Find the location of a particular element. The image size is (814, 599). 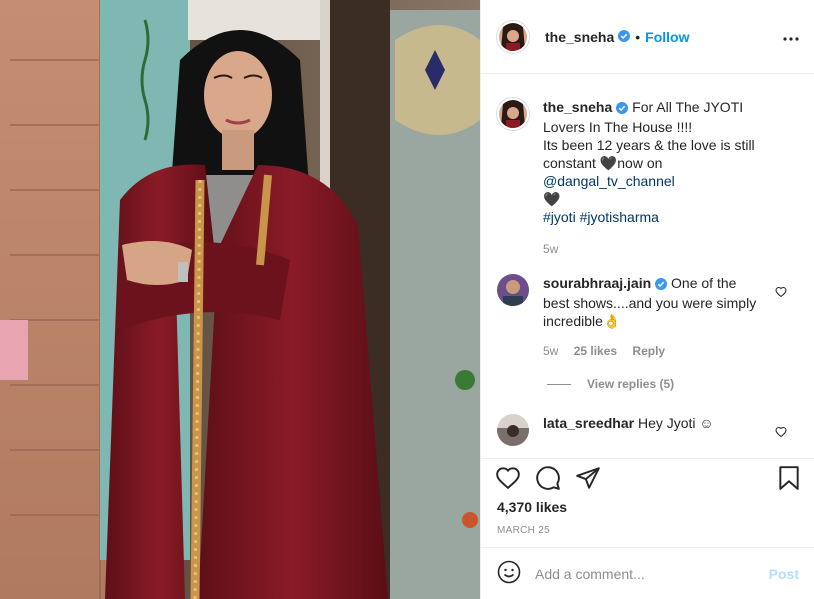

comment-likes: 25 likes is located at coordinates (595, 351).